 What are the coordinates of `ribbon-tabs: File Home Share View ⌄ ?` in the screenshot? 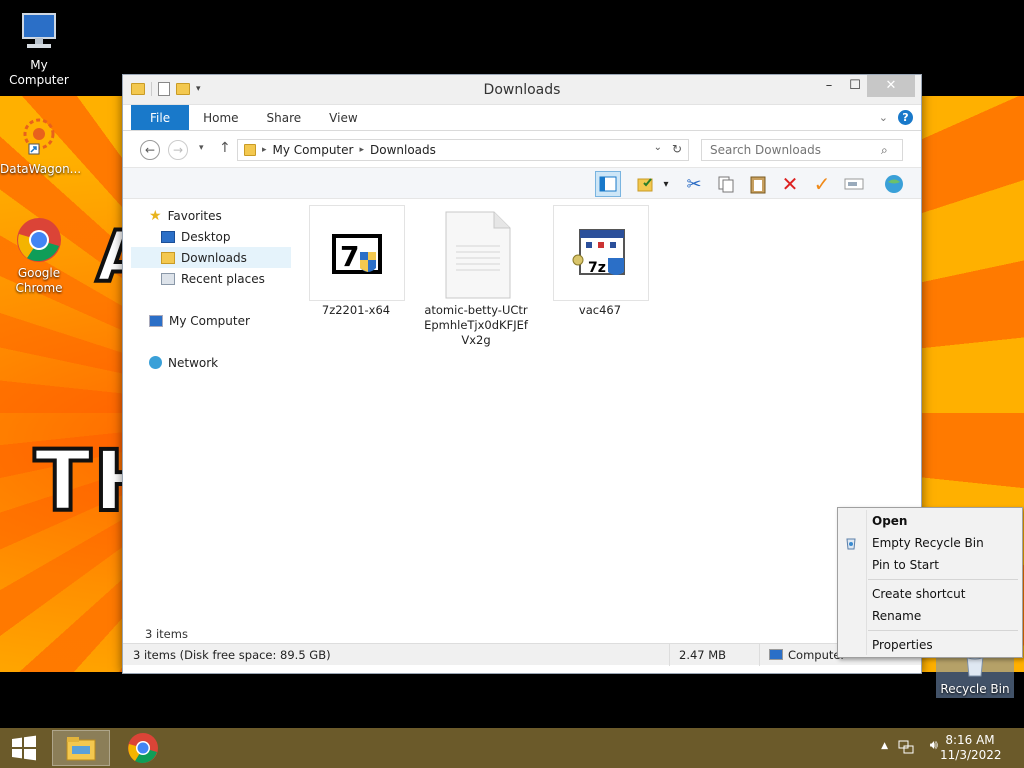 It's located at (522, 118).